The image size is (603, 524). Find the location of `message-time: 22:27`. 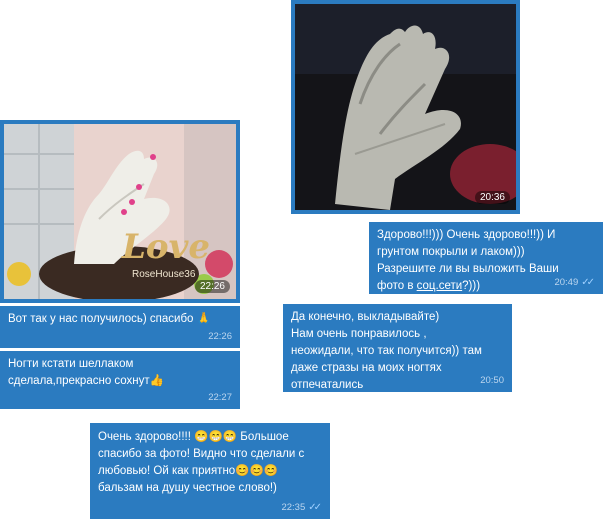

message-time: 22:27 is located at coordinates (220, 397).